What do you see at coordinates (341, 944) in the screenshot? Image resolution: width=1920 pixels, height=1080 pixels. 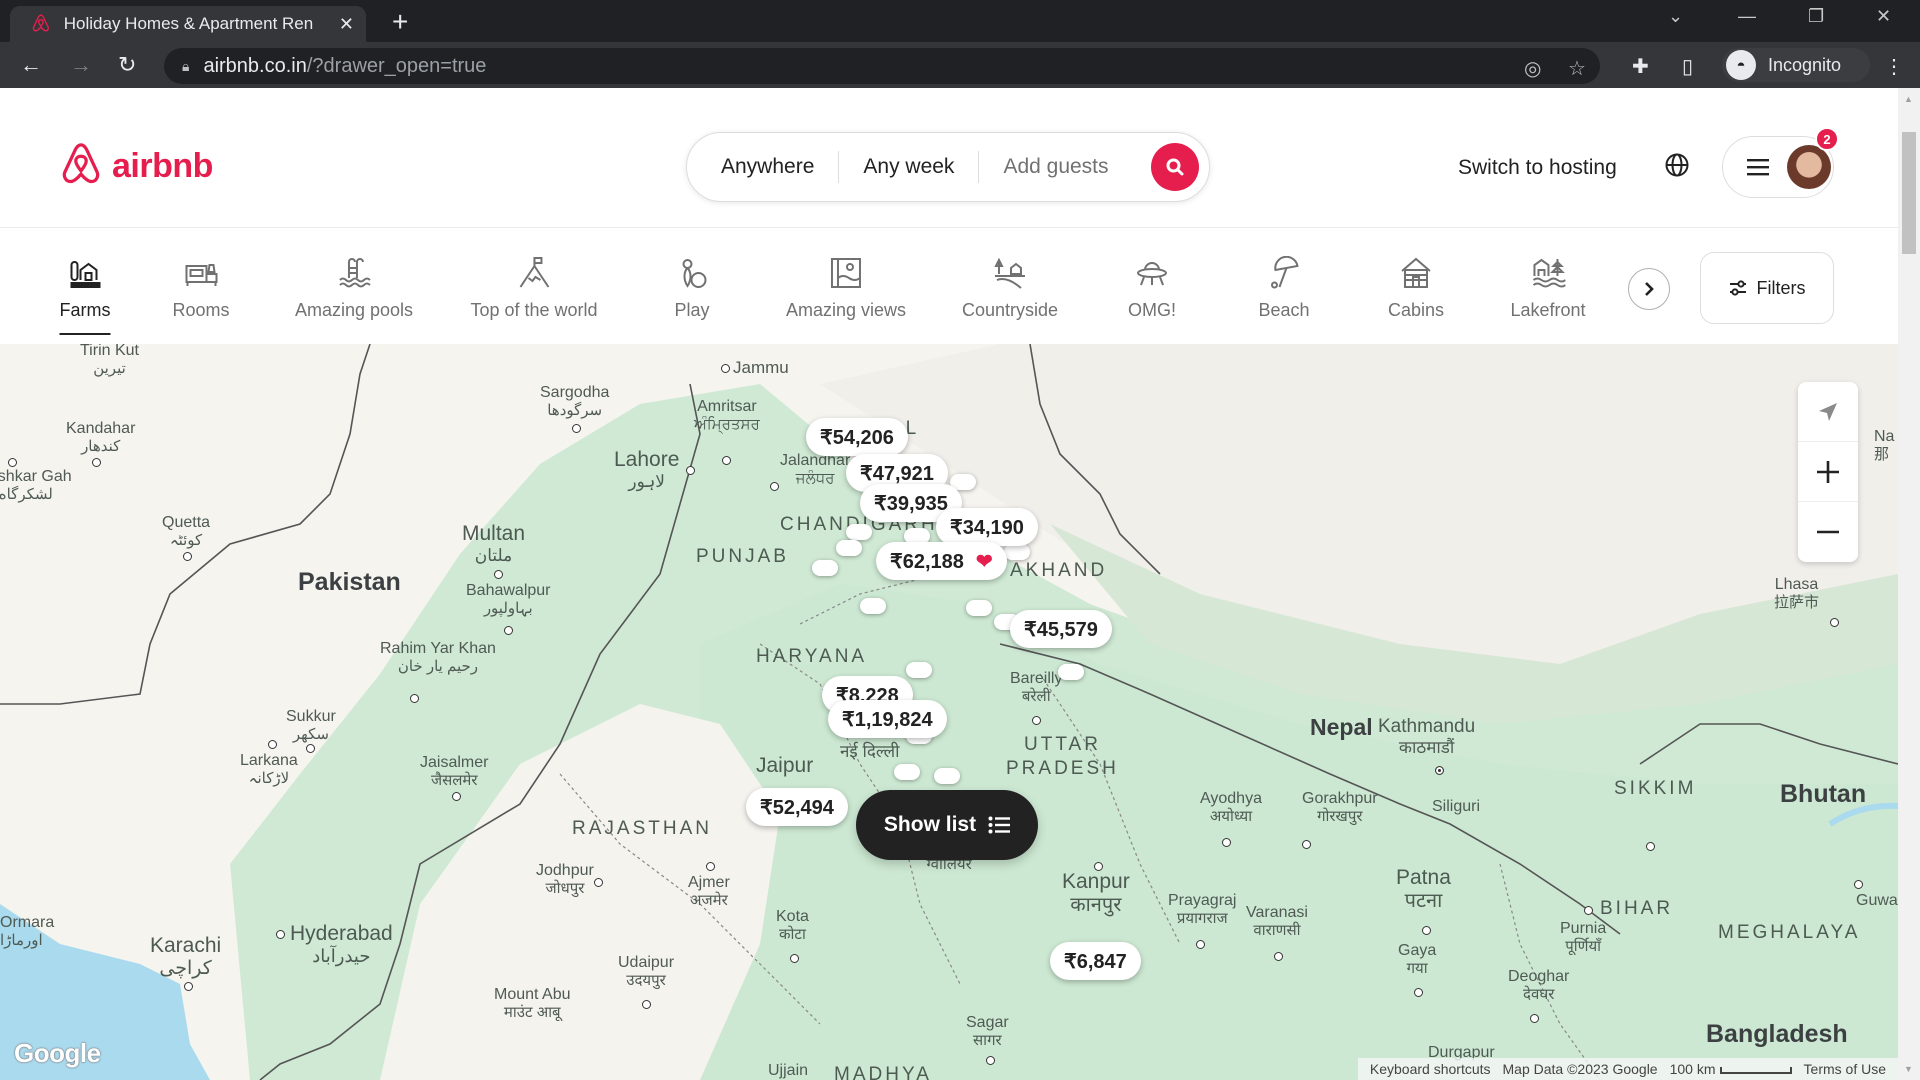 I see `map-label-city: Hyderabad حیدرآباد` at bounding box center [341, 944].